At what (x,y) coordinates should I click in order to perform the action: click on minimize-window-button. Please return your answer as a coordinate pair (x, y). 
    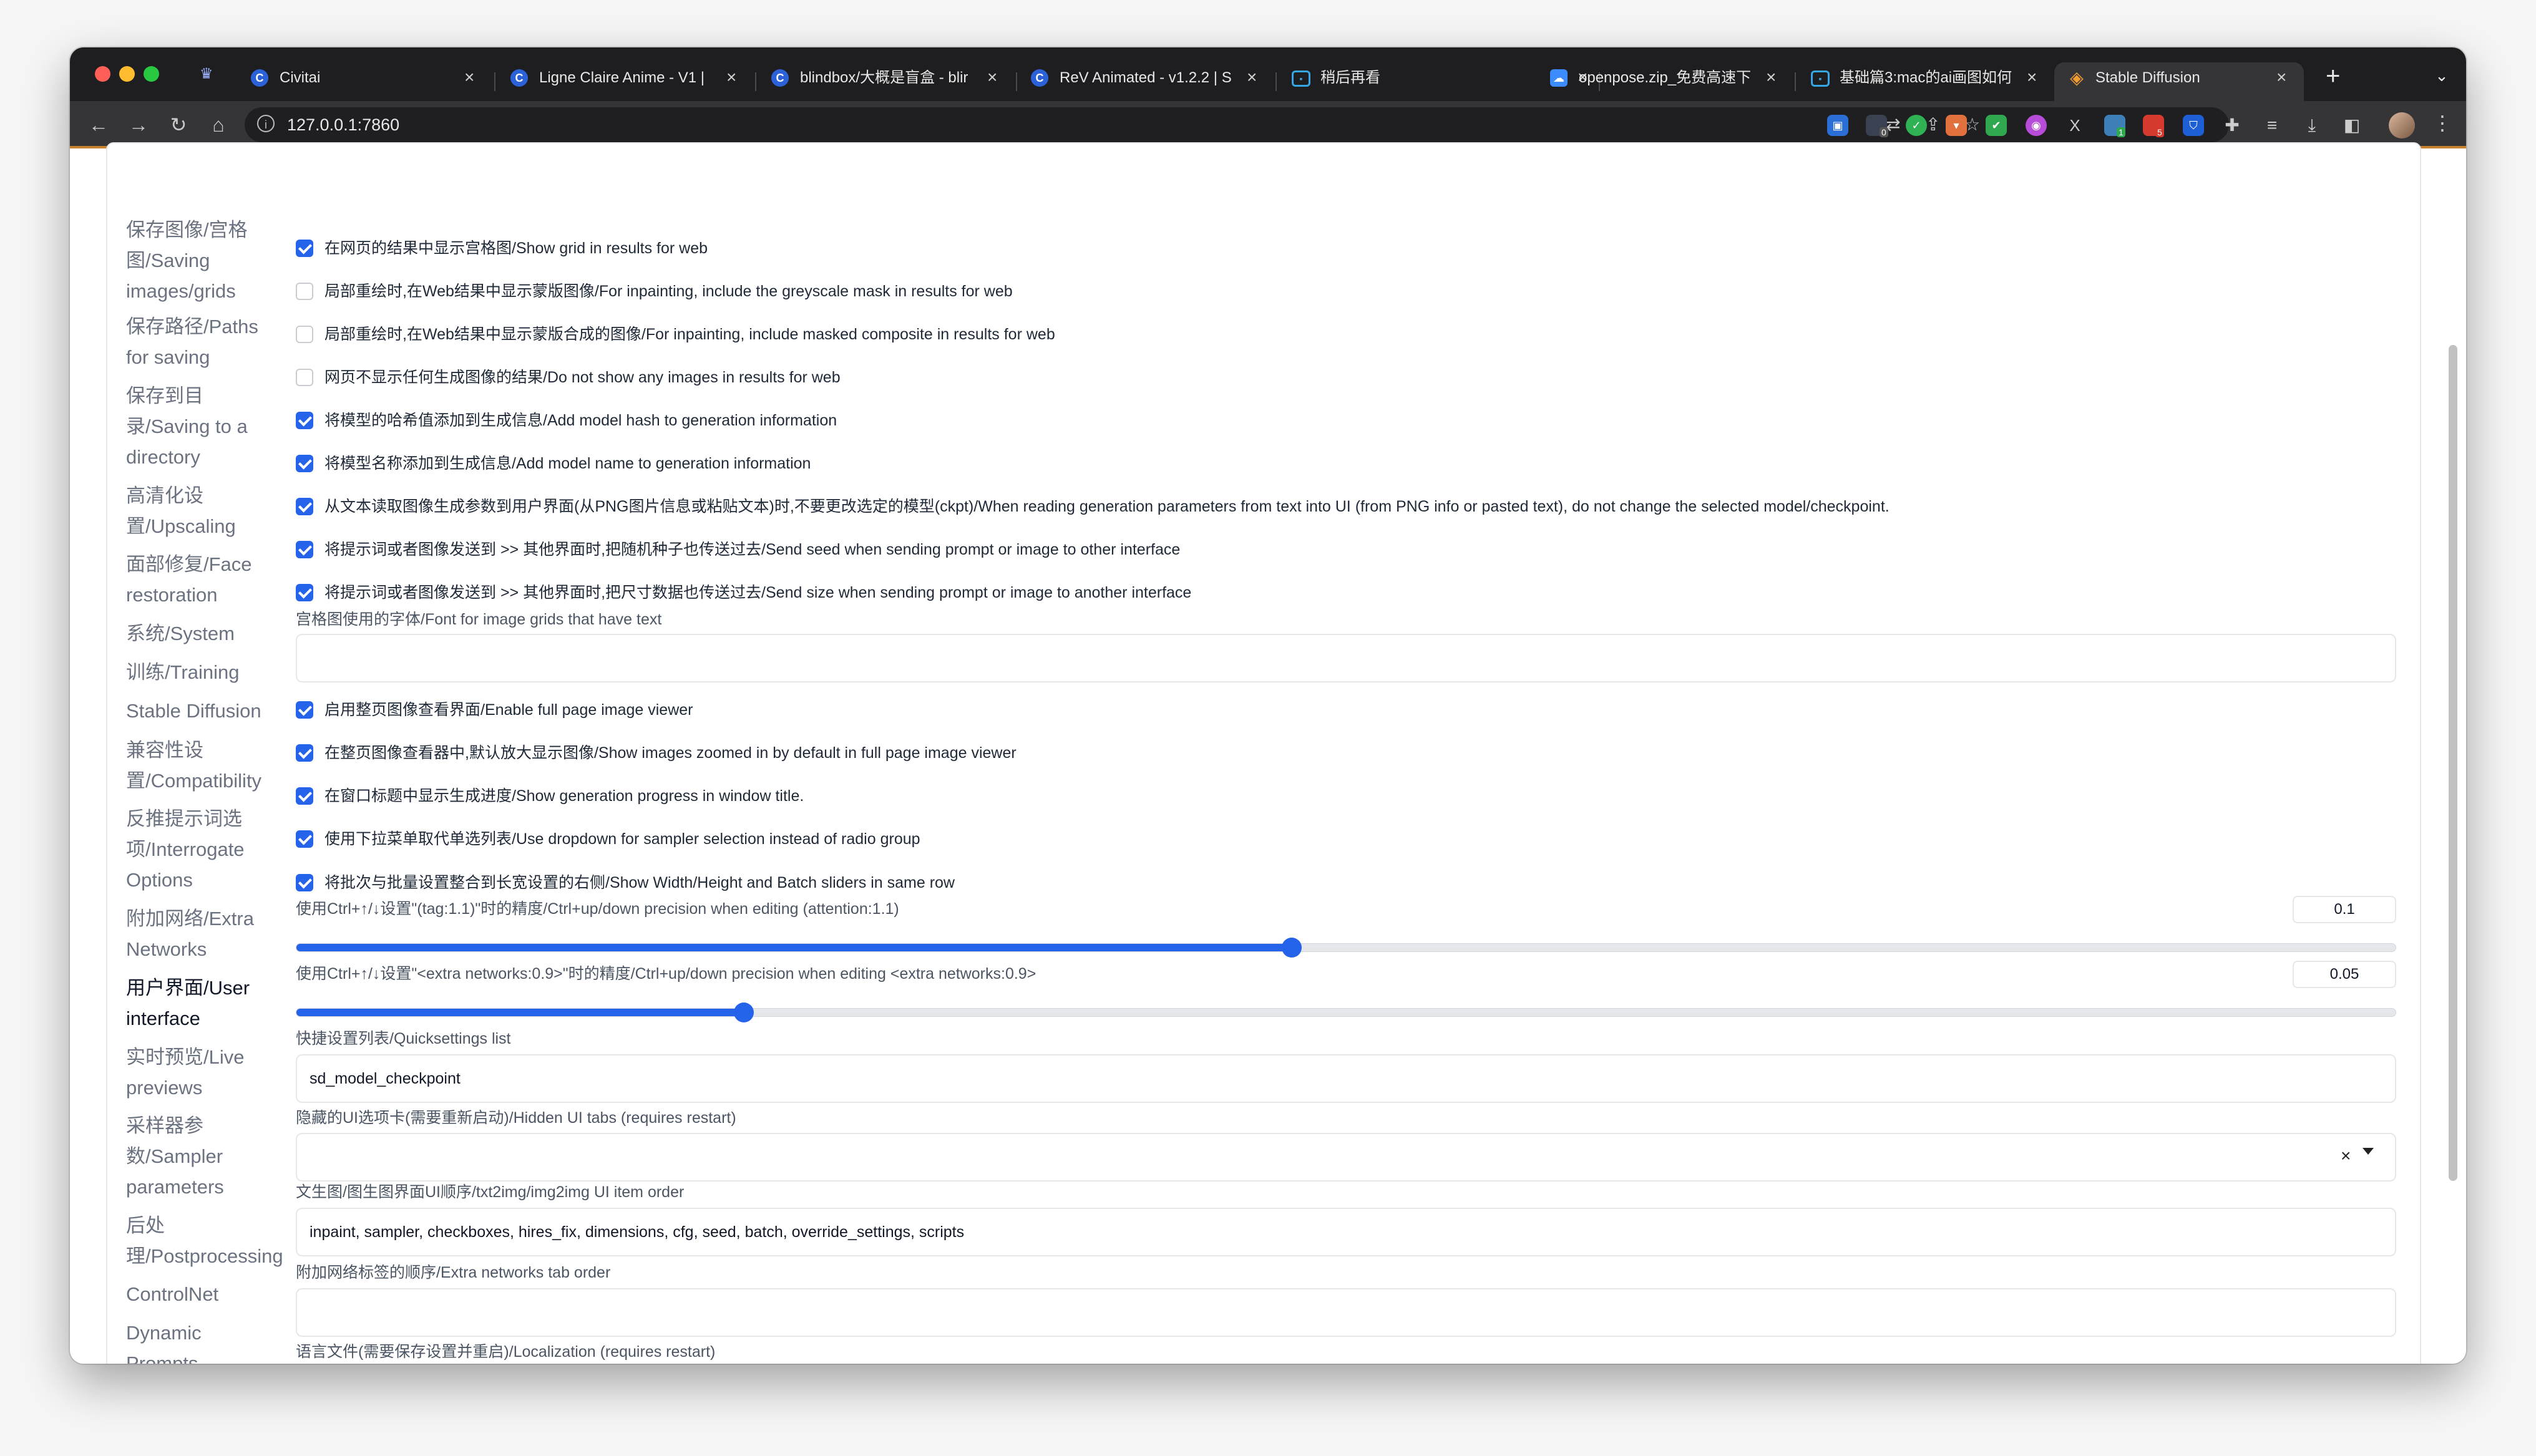
    Looking at the image, I should click on (127, 74).